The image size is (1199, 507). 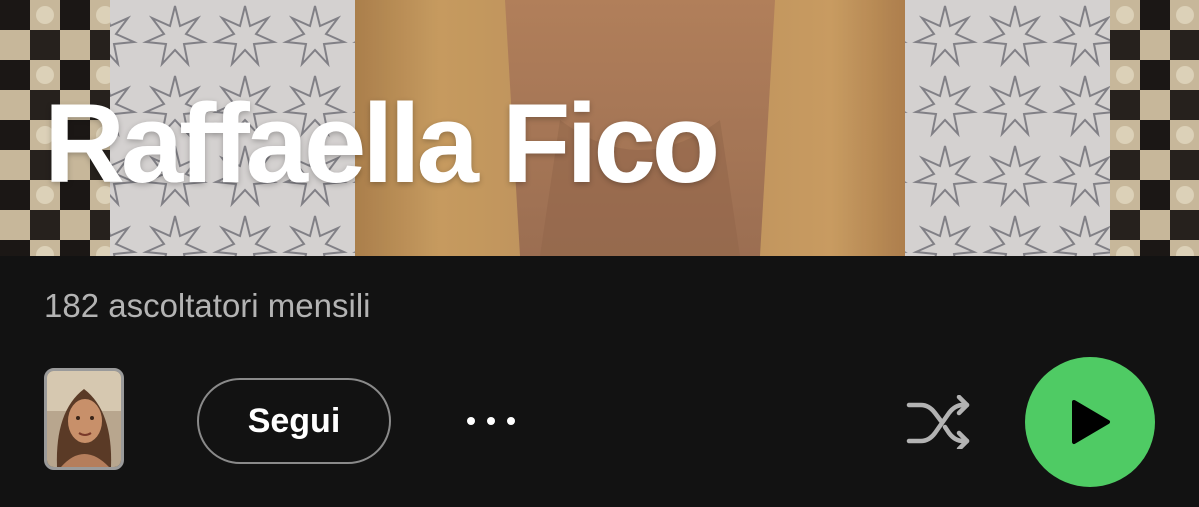 I want to click on shuffle-button, so click(x=938, y=422).